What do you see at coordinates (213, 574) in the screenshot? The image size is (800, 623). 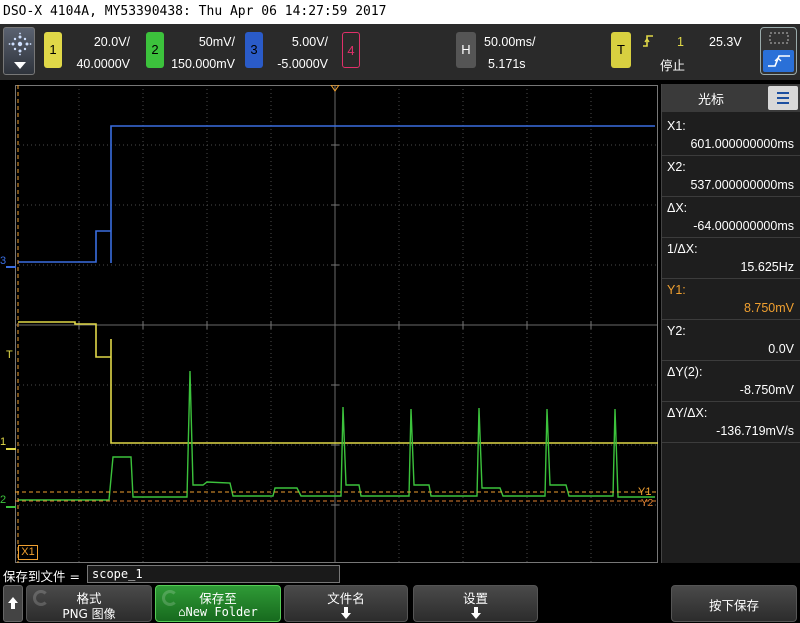 I see `filename-field: scope_1` at bounding box center [213, 574].